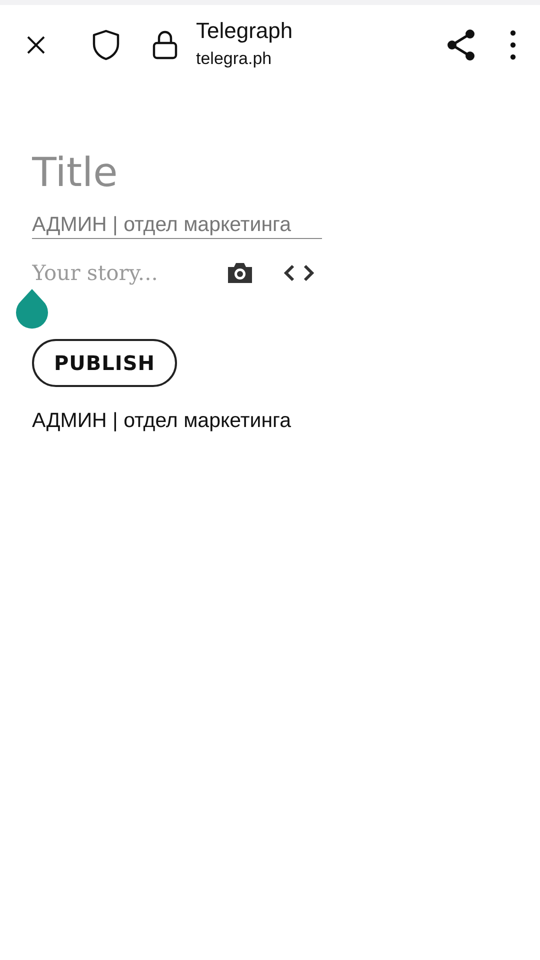  Describe the element at coordinates (161, 421) in the screenshot. I see `author-text: АДМИН | отдел маркетинга` at that location.